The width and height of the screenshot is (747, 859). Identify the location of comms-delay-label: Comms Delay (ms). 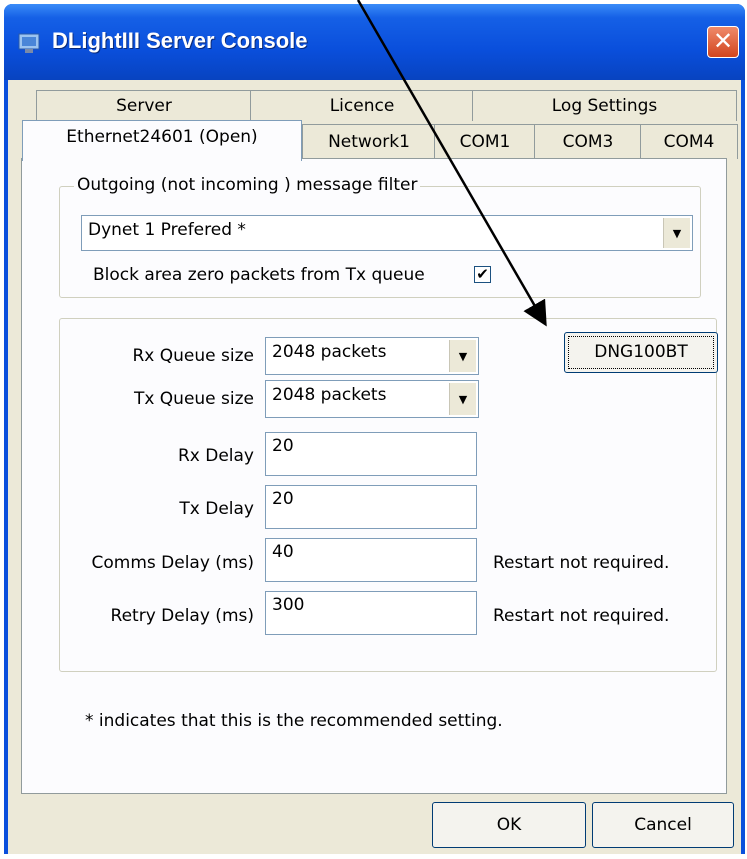
(173, 563).